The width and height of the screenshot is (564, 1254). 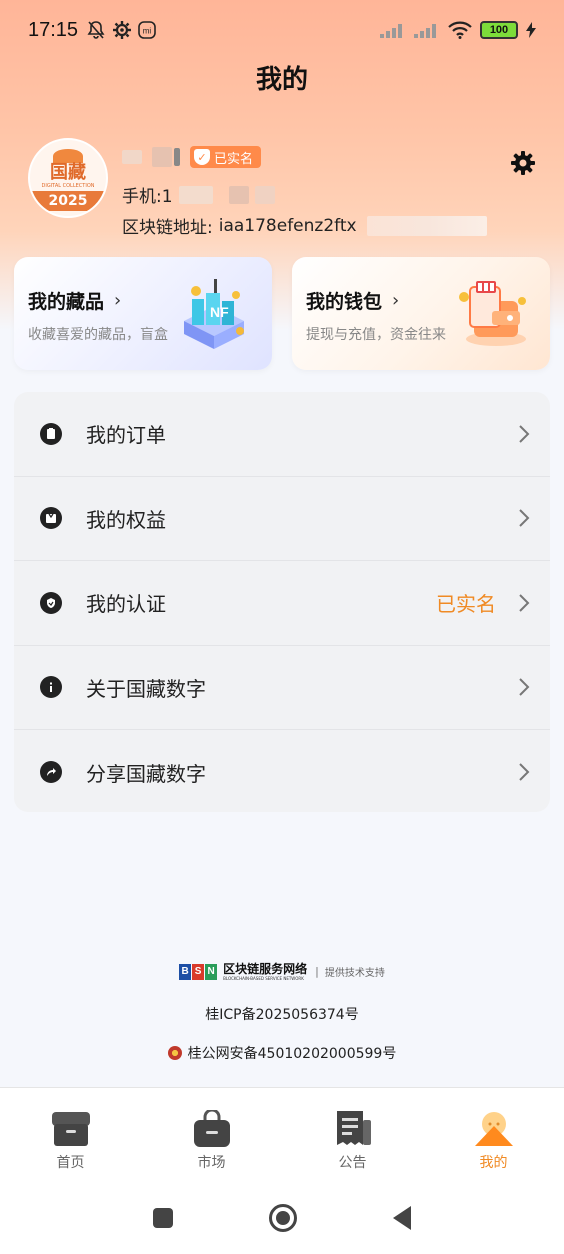 I want to click on profile-mountain-icon, so click(x=493, y=1129).